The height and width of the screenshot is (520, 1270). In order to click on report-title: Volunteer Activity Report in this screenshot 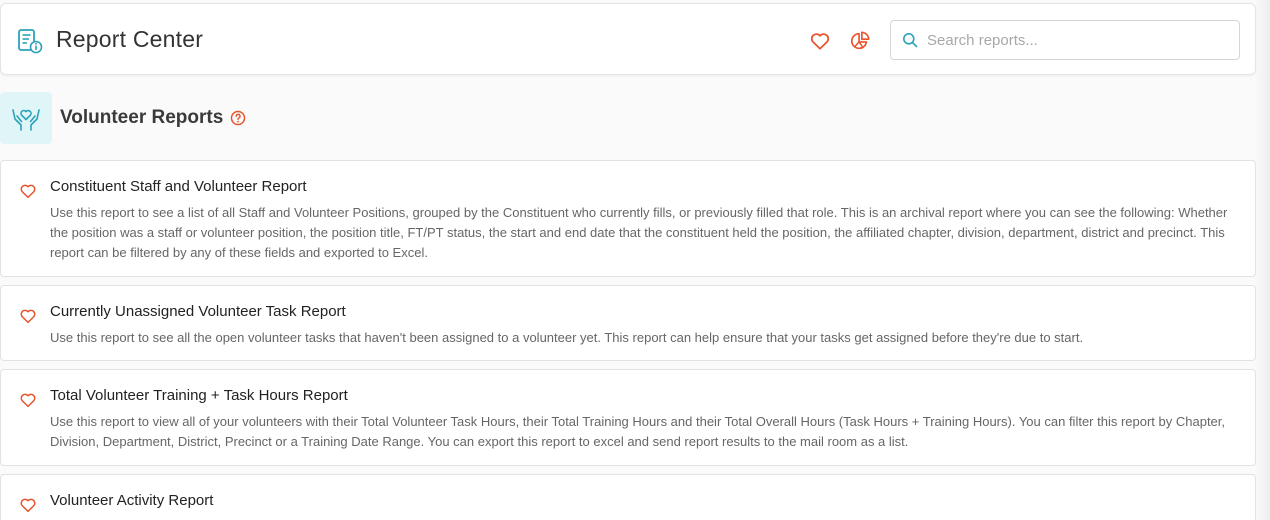, I will do `click(131, 500)`.